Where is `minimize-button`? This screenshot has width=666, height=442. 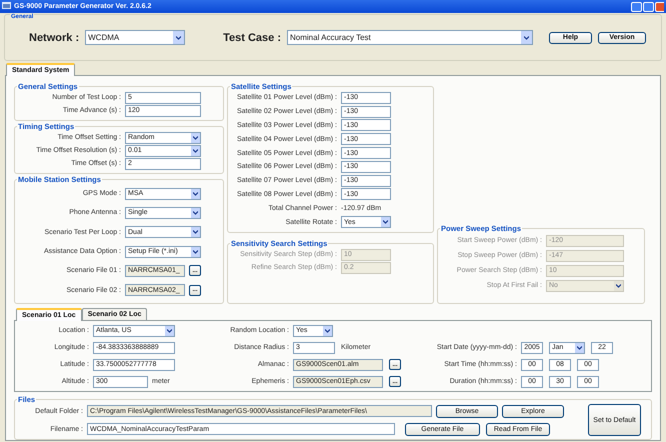
minimize-button is located at coordinates (636, 7).